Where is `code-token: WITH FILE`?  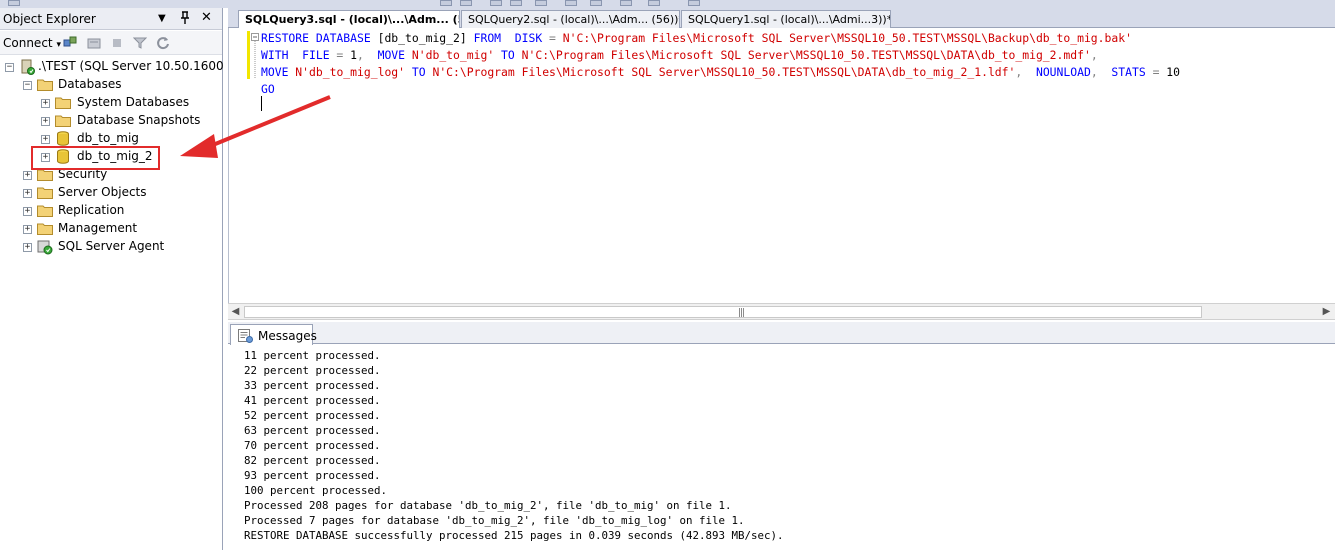
code-token: WITH FILE is located at coordinates (295, 55).